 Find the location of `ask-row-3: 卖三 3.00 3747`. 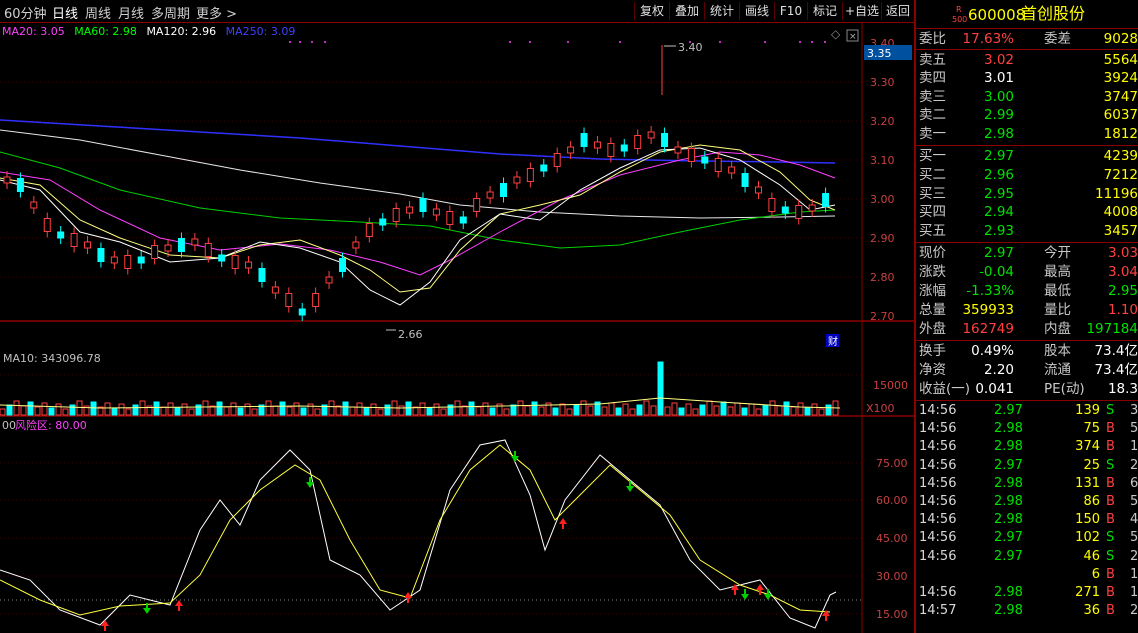

ask-row-3: 卖三 3.00 3747 is located at coordinates (1027, 97).